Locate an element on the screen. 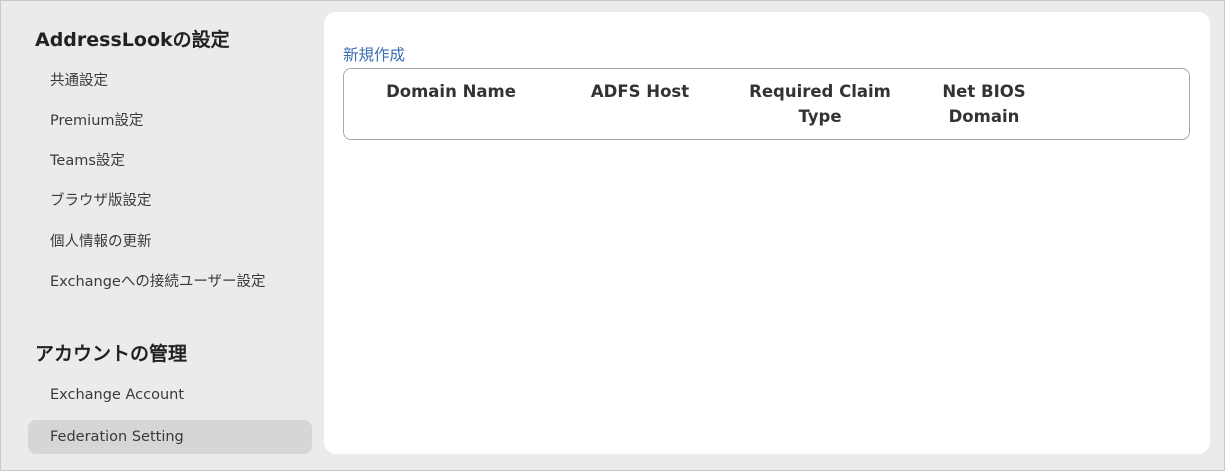 The height and width of the screenshot is (471, 1225). sidebar-item-browser-settings: ブラウザ版設定 is located at coordinates (170, 201).